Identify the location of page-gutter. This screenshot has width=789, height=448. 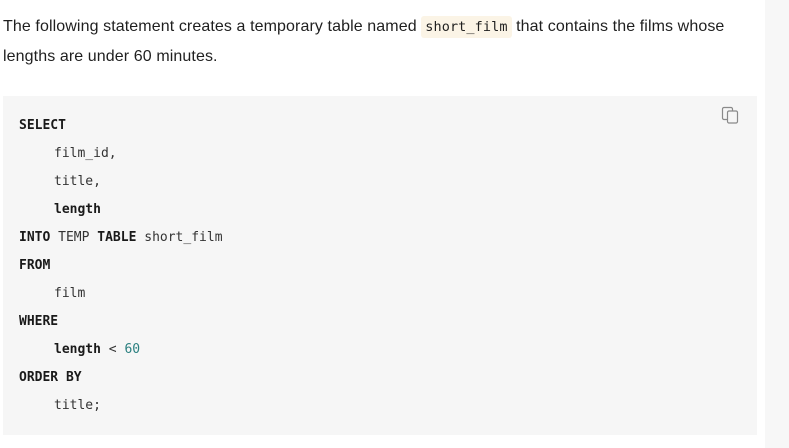
(777, 224).